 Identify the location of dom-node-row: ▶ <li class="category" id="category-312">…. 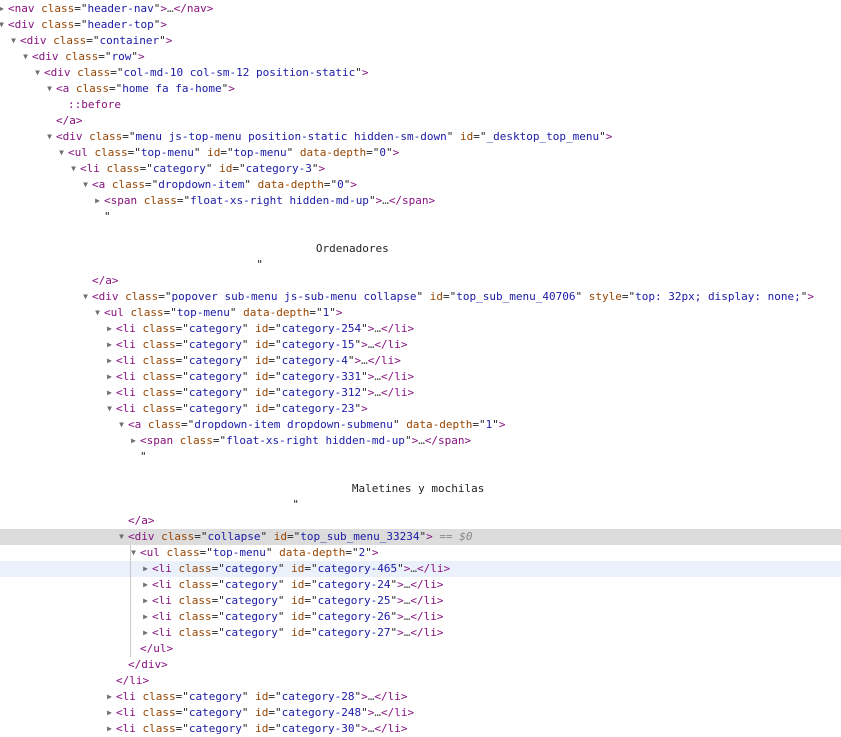
(420, 393).